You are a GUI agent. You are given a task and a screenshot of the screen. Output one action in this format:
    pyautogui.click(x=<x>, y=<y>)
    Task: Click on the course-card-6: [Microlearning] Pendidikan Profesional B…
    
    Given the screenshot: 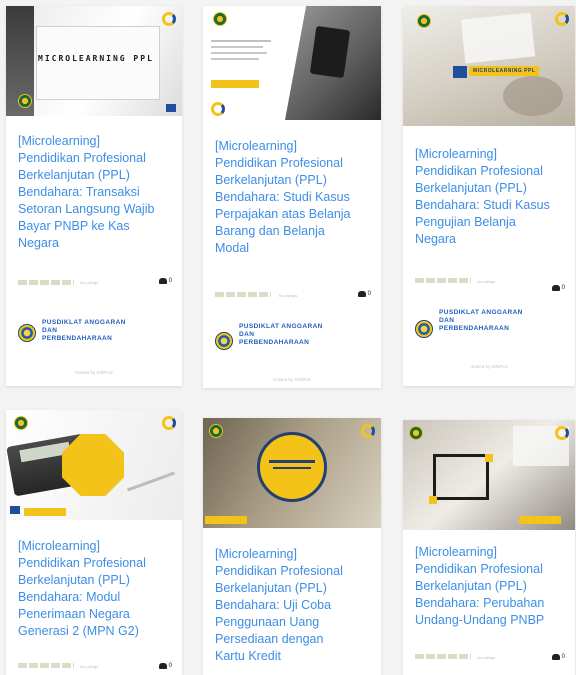 What is the action you would take?
    pyautogui.click(x=489, y=547)
    